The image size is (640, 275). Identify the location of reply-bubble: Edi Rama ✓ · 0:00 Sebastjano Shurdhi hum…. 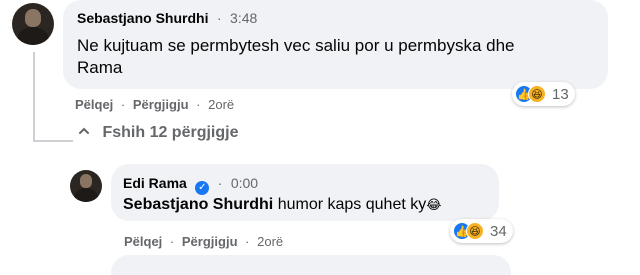
(305, 192).